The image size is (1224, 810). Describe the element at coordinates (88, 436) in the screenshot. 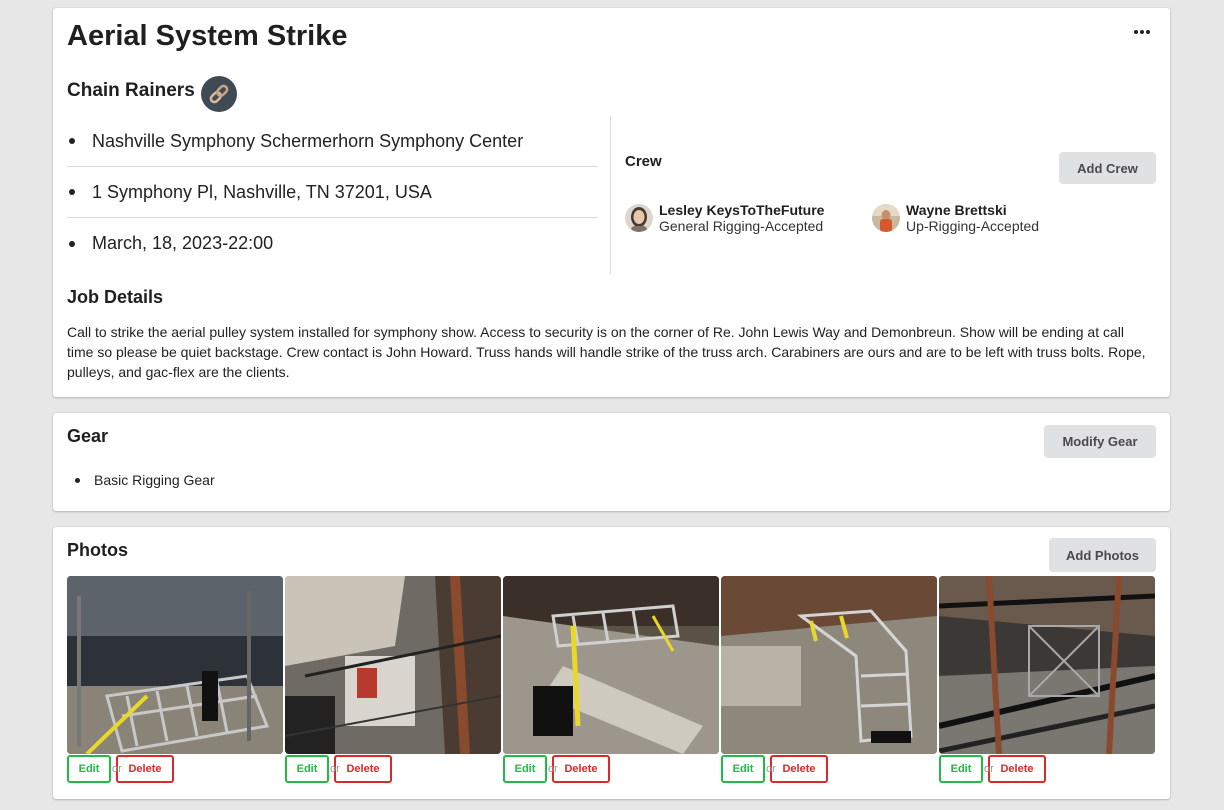

I see `gear-heading: Gear` at that location.